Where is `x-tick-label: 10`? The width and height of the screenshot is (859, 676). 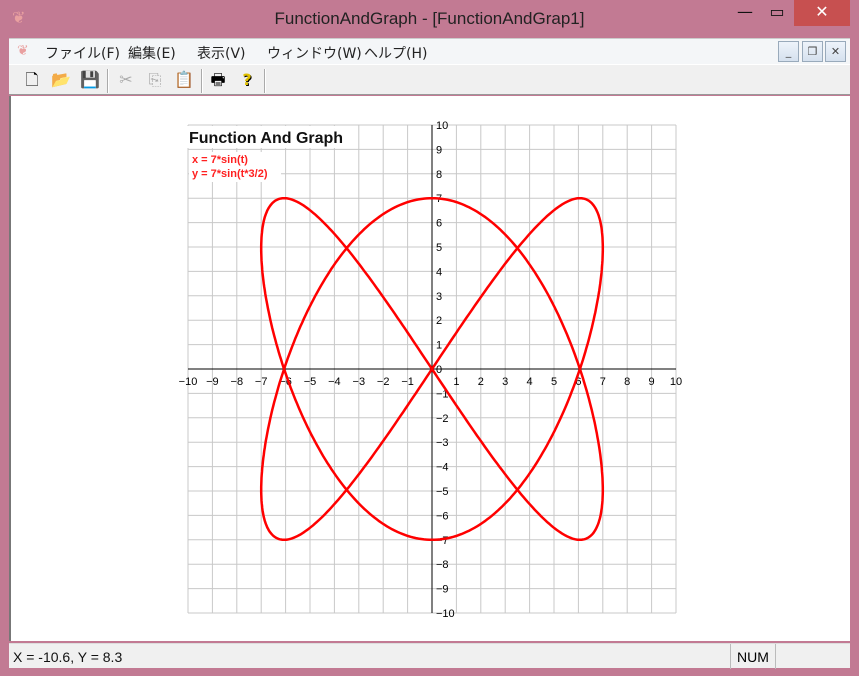
x-tick-label: 10 is located at coordinates (676, 382).